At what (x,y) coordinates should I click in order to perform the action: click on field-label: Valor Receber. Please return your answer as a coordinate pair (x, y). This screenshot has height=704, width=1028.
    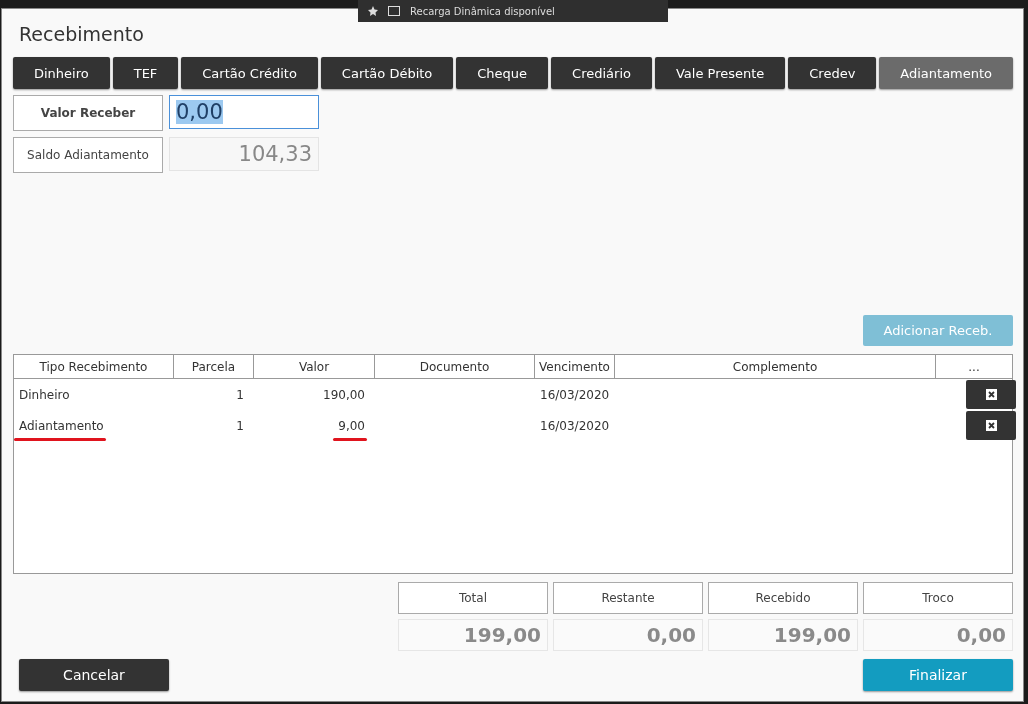
    Looking at the image, I should click on (88, 113).